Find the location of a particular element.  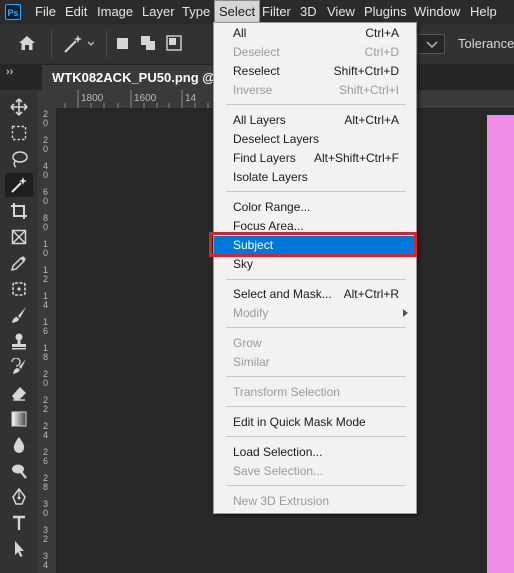

menu-item-new-3d-extrusion: New 3D Extrusion is located at coordinates (315, 501).